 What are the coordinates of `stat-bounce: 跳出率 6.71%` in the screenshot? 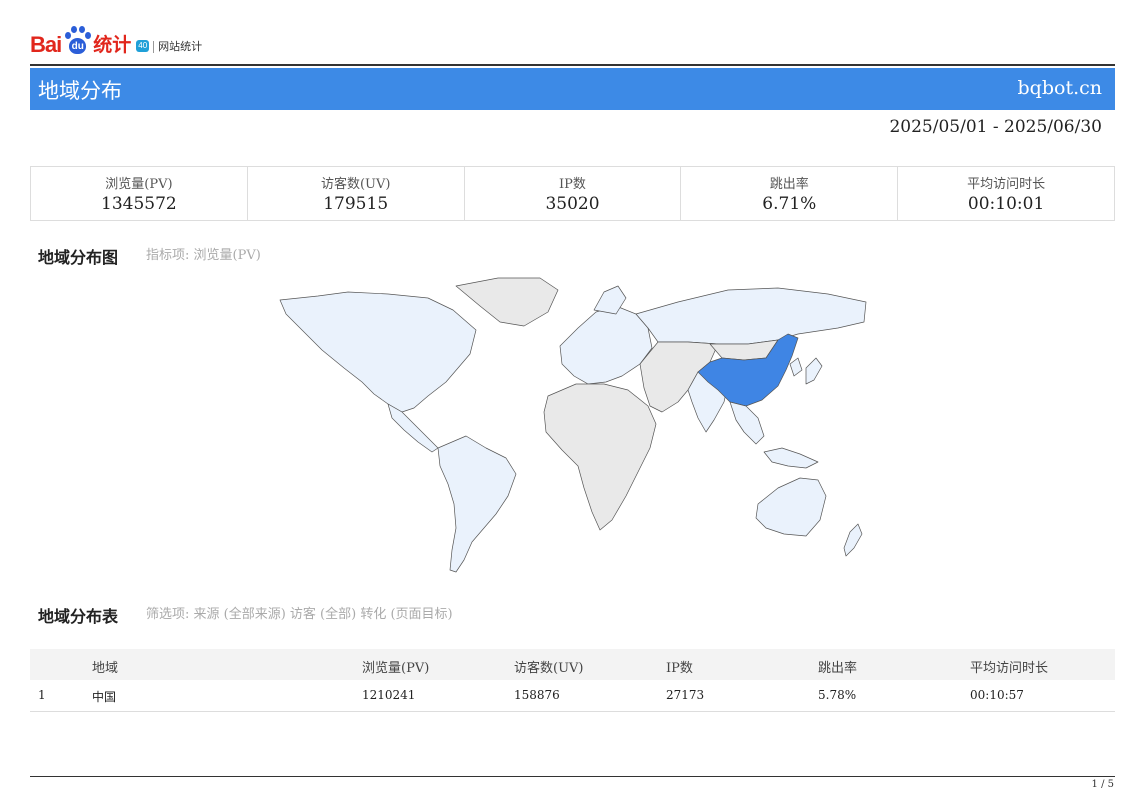 It's located at (790, 193).